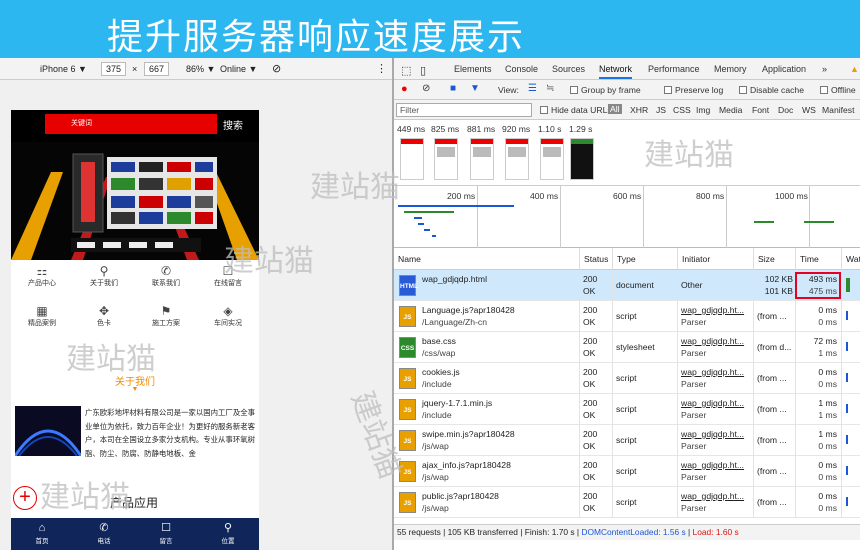 Image resolution: width=860 pixels, height=550 pixels. I want to click on list-view-icon: ☰, so click(532, 88).